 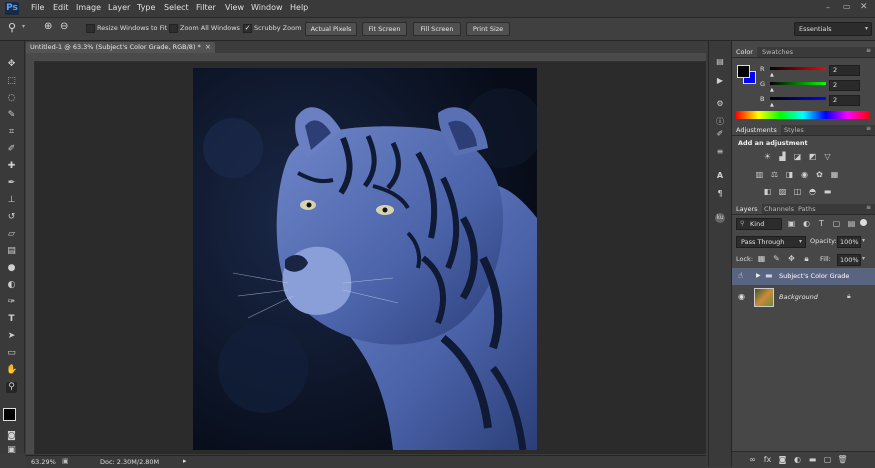 What do you see at coordinates (782, 459) in the screenshot?
I see `add-mask-icon: ◙` at bounding box center [782, 459].